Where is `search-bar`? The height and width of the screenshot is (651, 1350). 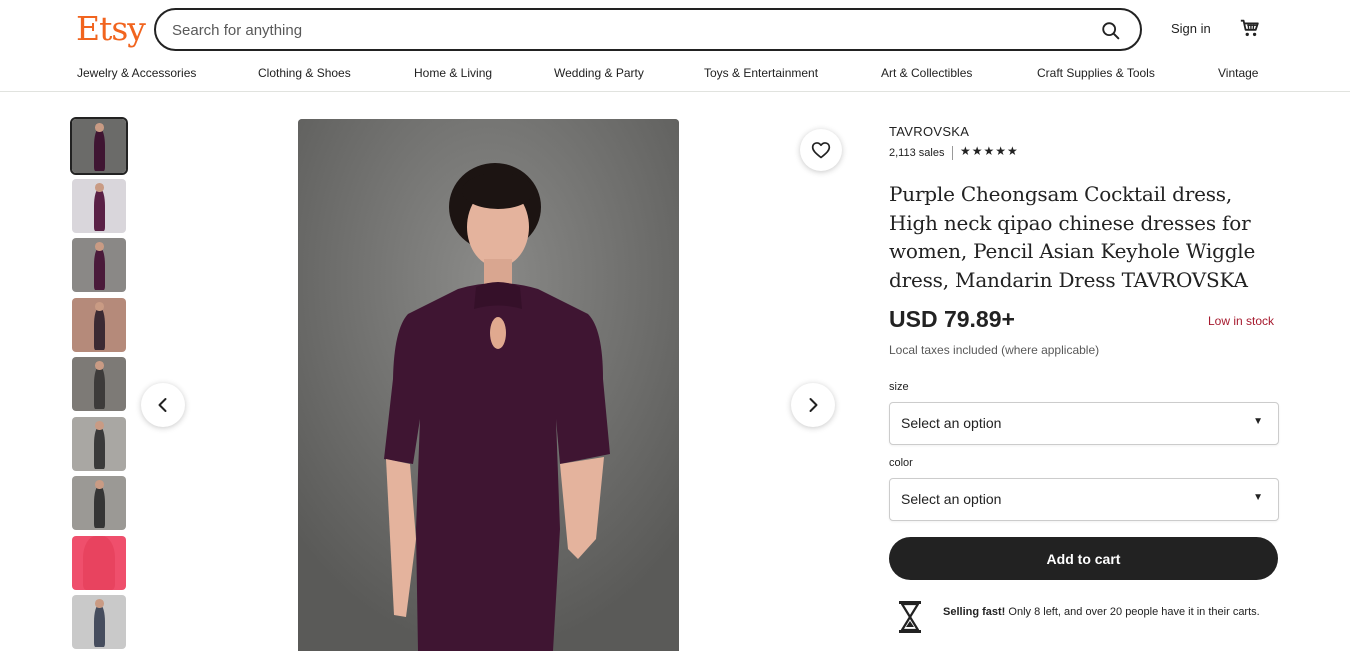
search-bar is located at coordinates (648, 29).